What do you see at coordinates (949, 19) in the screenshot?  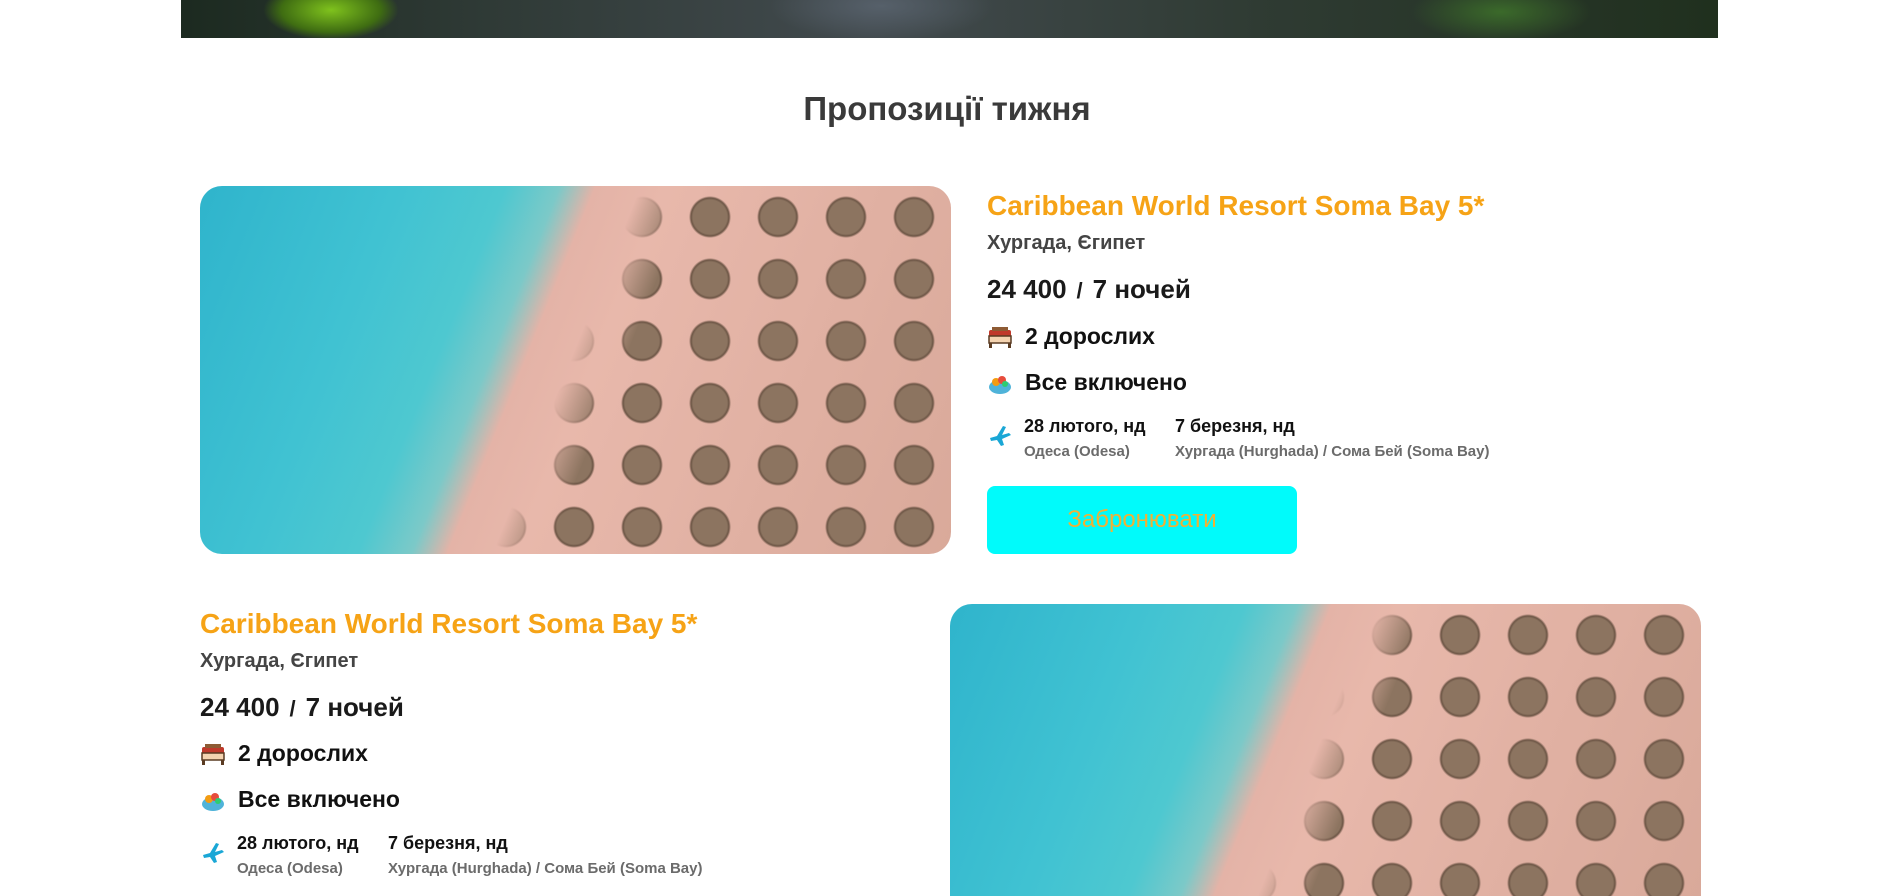 I see `hero-banner-image` at bounding box center [949, 19].